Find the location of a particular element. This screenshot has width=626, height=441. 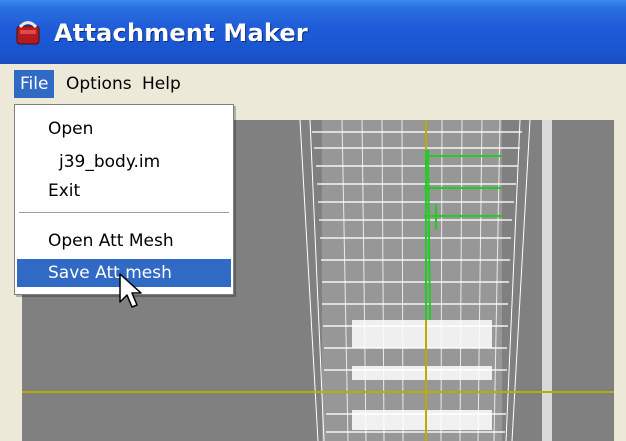

menu-item-open: Open is located at coordinates (124, 129).